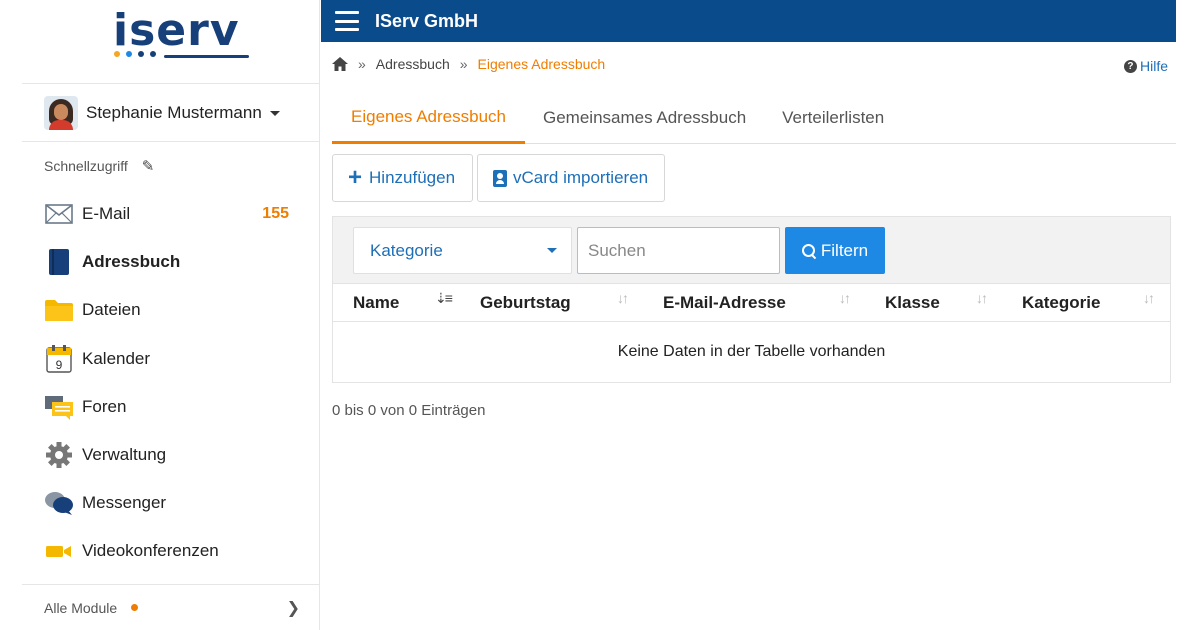 The height and width of the screenshot is (630, 1200). I want to click on plus-icon: +, so click(355, 177).